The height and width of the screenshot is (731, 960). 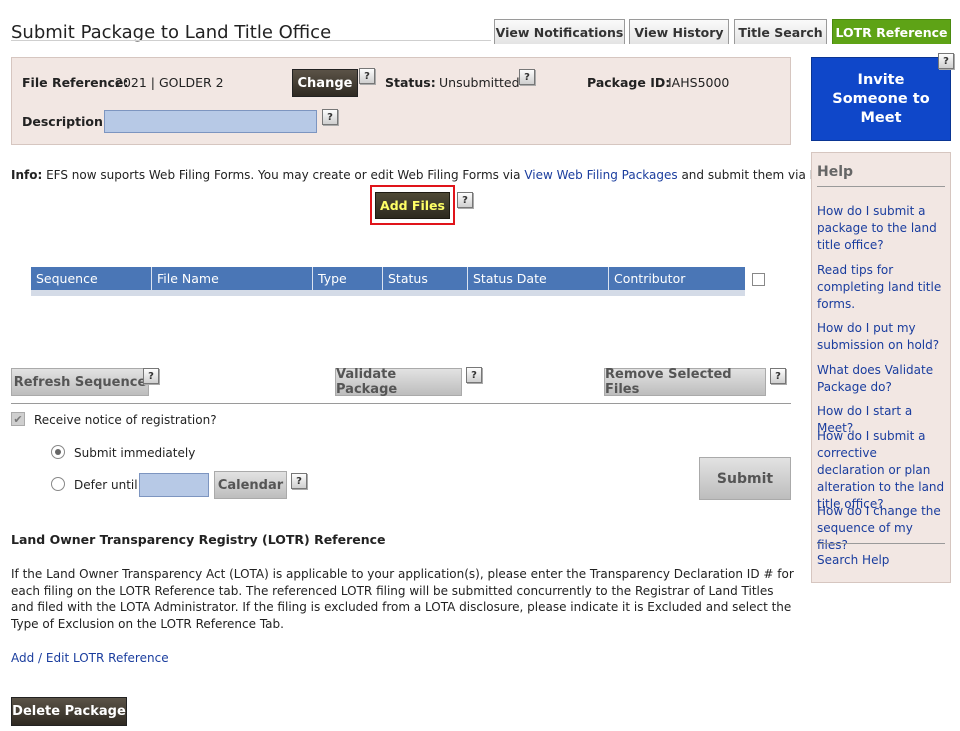 I want to click on status-label: Status:, so click(x=410, y=82).